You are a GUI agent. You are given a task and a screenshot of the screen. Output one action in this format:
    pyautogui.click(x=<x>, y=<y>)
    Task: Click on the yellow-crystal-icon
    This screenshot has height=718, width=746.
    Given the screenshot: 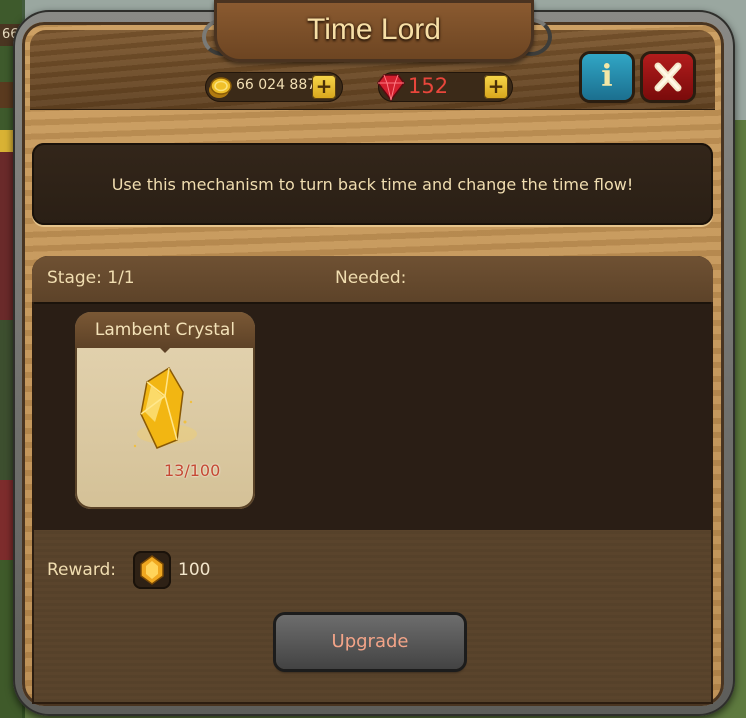 What is the action you would take?
    pyautogui.click(x=165, y=407)
    